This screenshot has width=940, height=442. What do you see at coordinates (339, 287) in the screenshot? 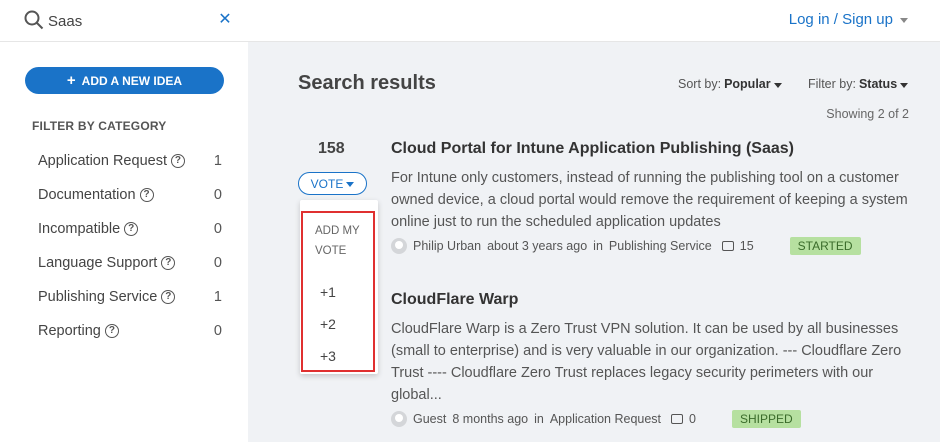
I see `vote-dropdown-menu: ADD MY VOTE +1 +2 +3` at bounding box center [339, 287].